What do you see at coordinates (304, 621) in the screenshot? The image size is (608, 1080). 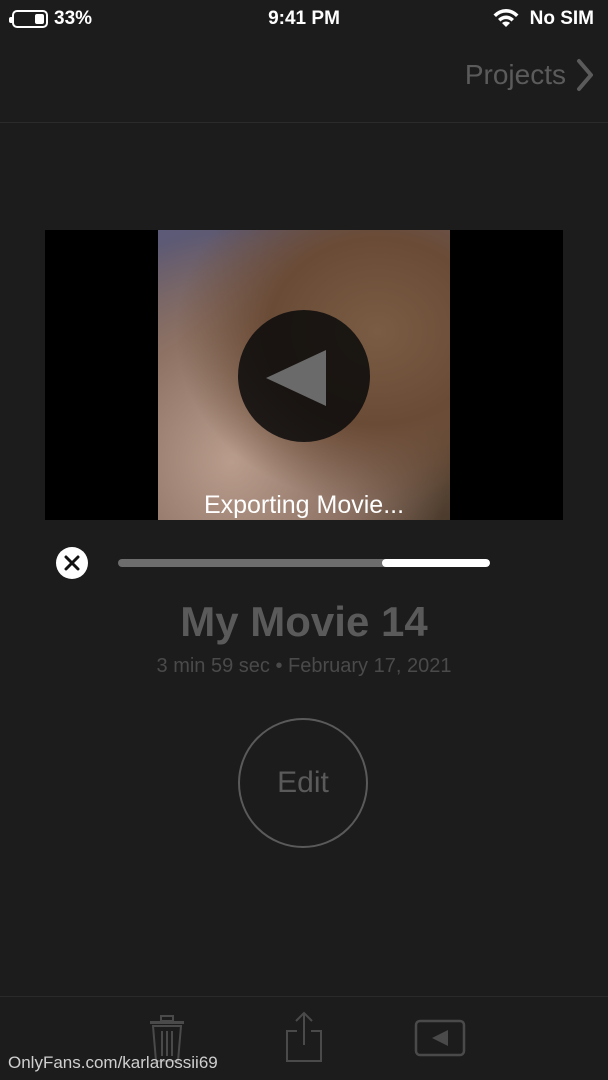 I see `project-title: My Movie 14` at bounding box center [304, 621].